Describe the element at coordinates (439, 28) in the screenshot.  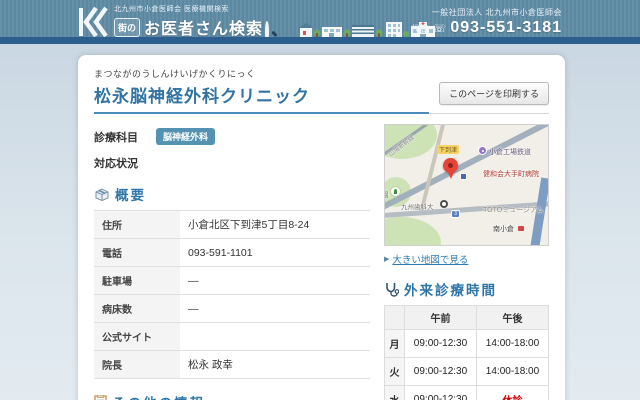
I see `phone-icon: ☏` at that location.